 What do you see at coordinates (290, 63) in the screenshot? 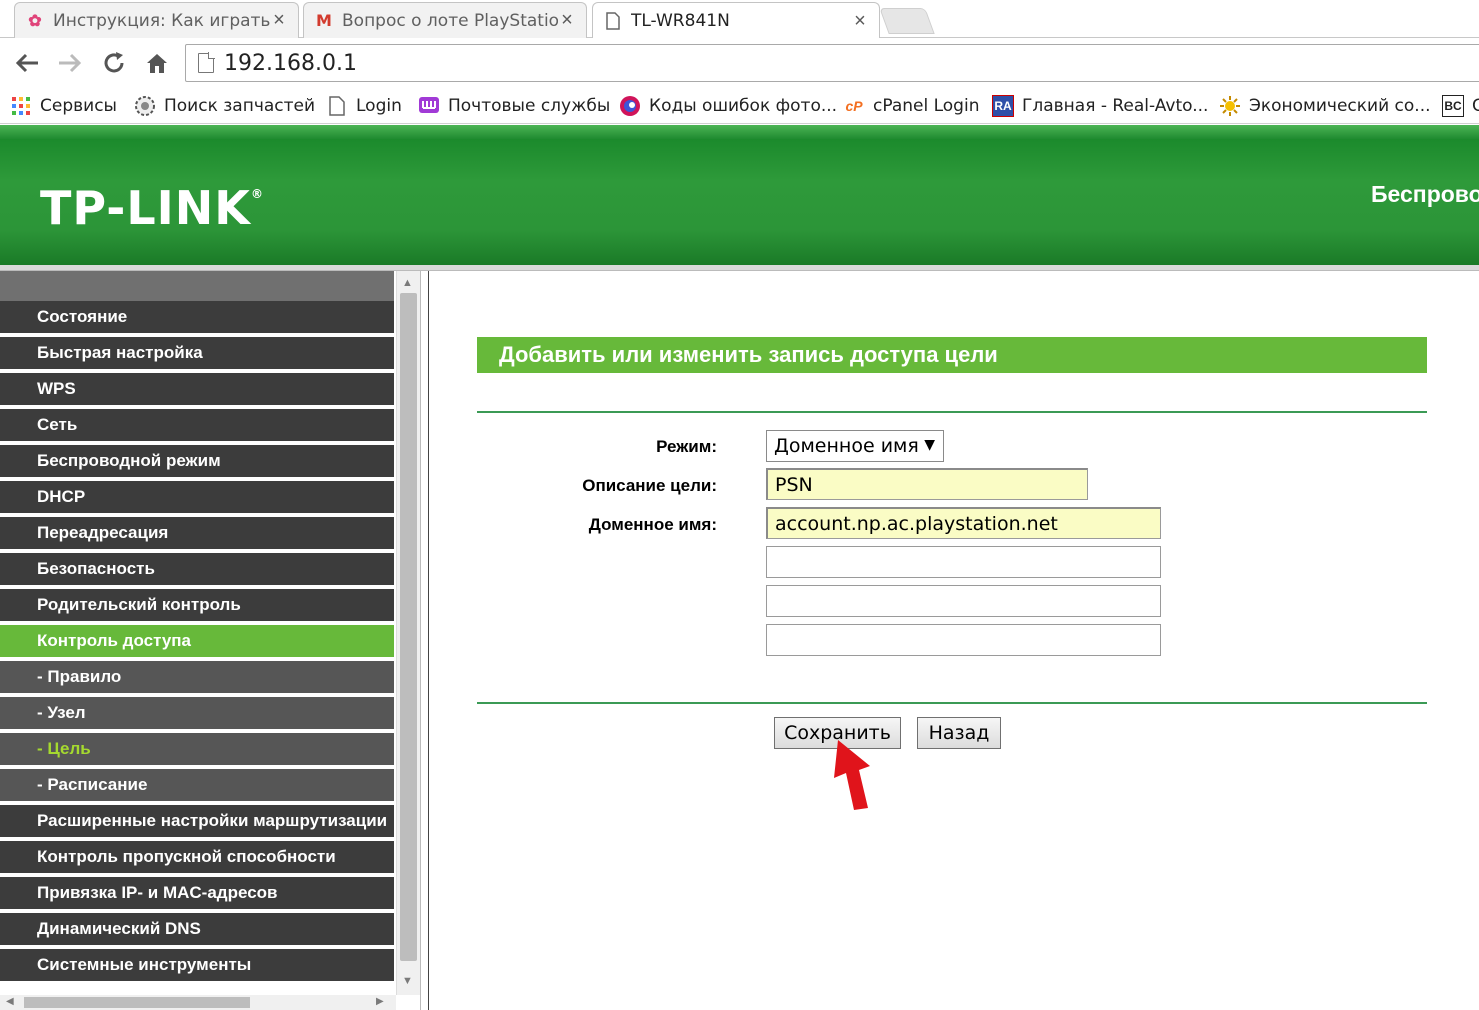
I see `url-text: 192.168.0.1` at bounding box center [290, 63].